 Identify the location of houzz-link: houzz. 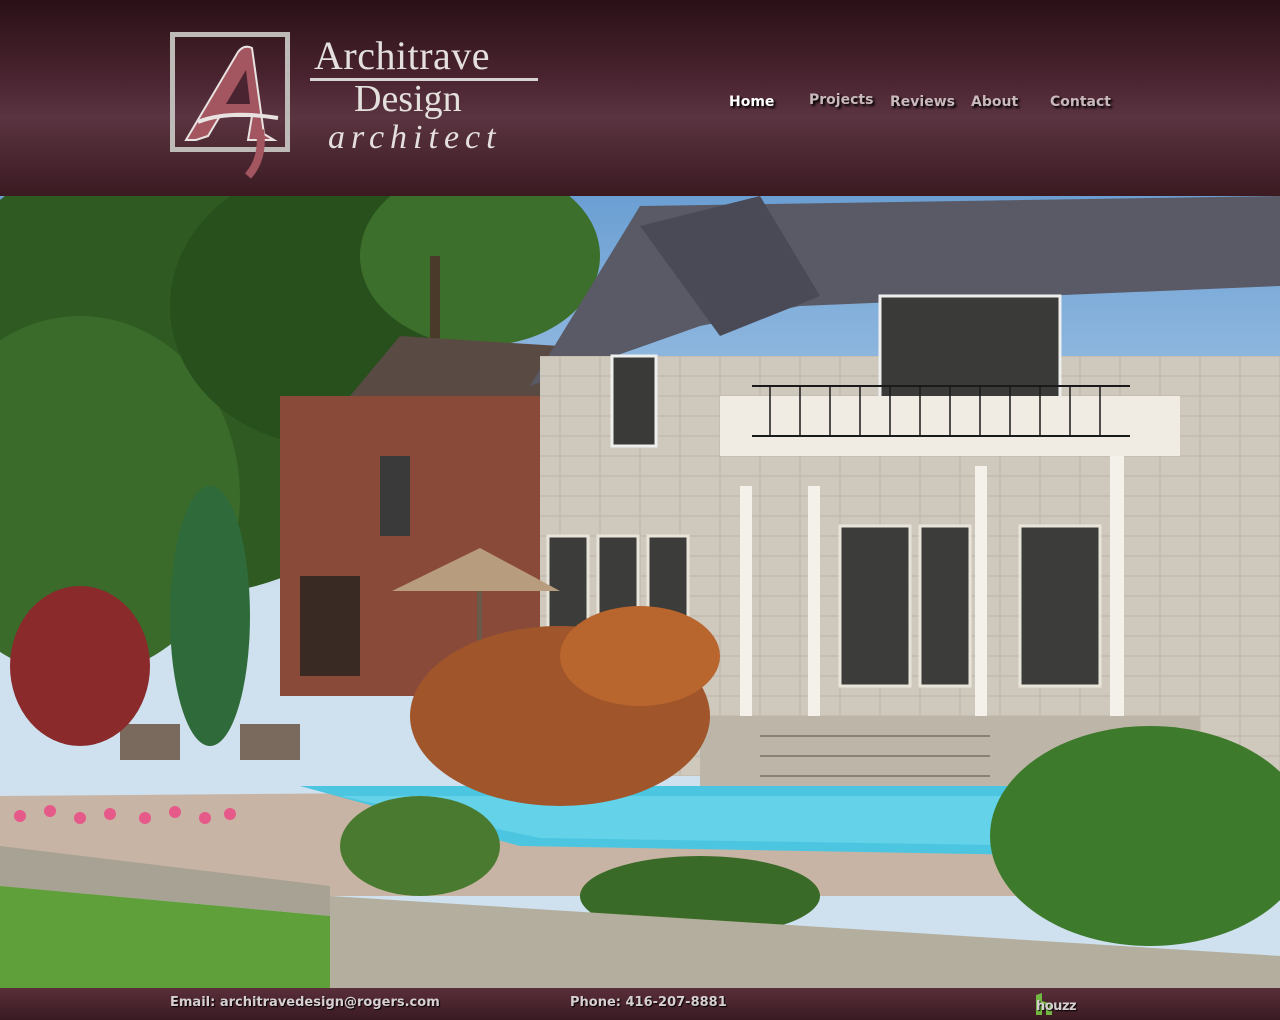
(1056, 1004).